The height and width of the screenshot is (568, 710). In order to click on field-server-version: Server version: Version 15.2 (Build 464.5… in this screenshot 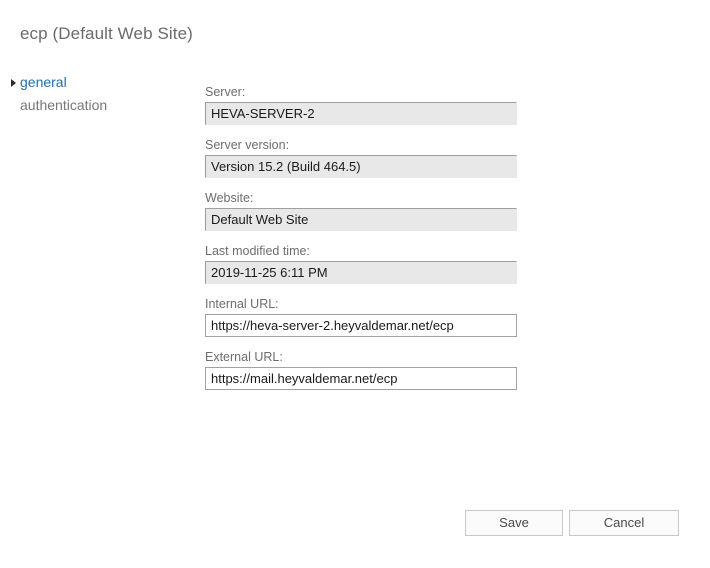, I will do `click(361, 157)`.